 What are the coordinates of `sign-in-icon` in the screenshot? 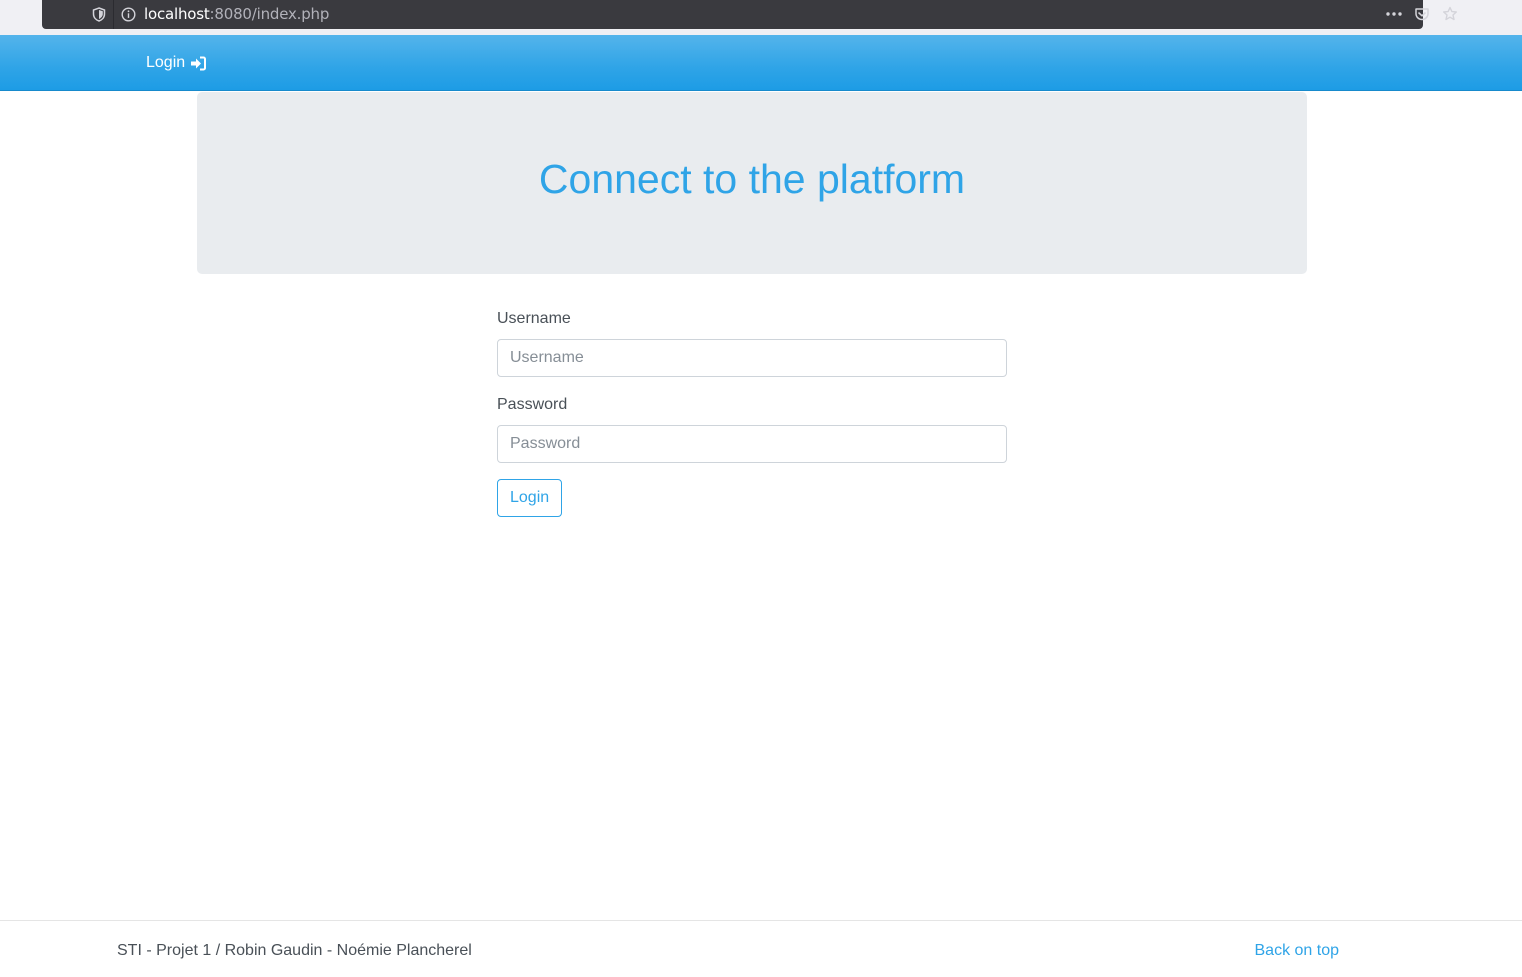 It's located at (199, 63).